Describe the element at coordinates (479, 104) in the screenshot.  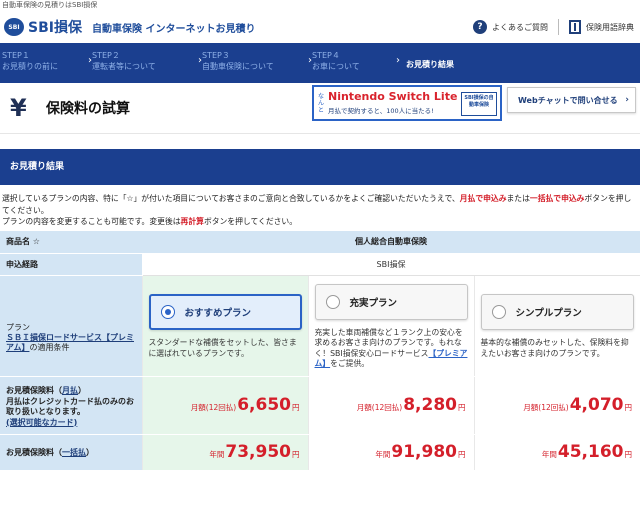
I see `banner-badge: SBI損保の自動車保険` at that location.